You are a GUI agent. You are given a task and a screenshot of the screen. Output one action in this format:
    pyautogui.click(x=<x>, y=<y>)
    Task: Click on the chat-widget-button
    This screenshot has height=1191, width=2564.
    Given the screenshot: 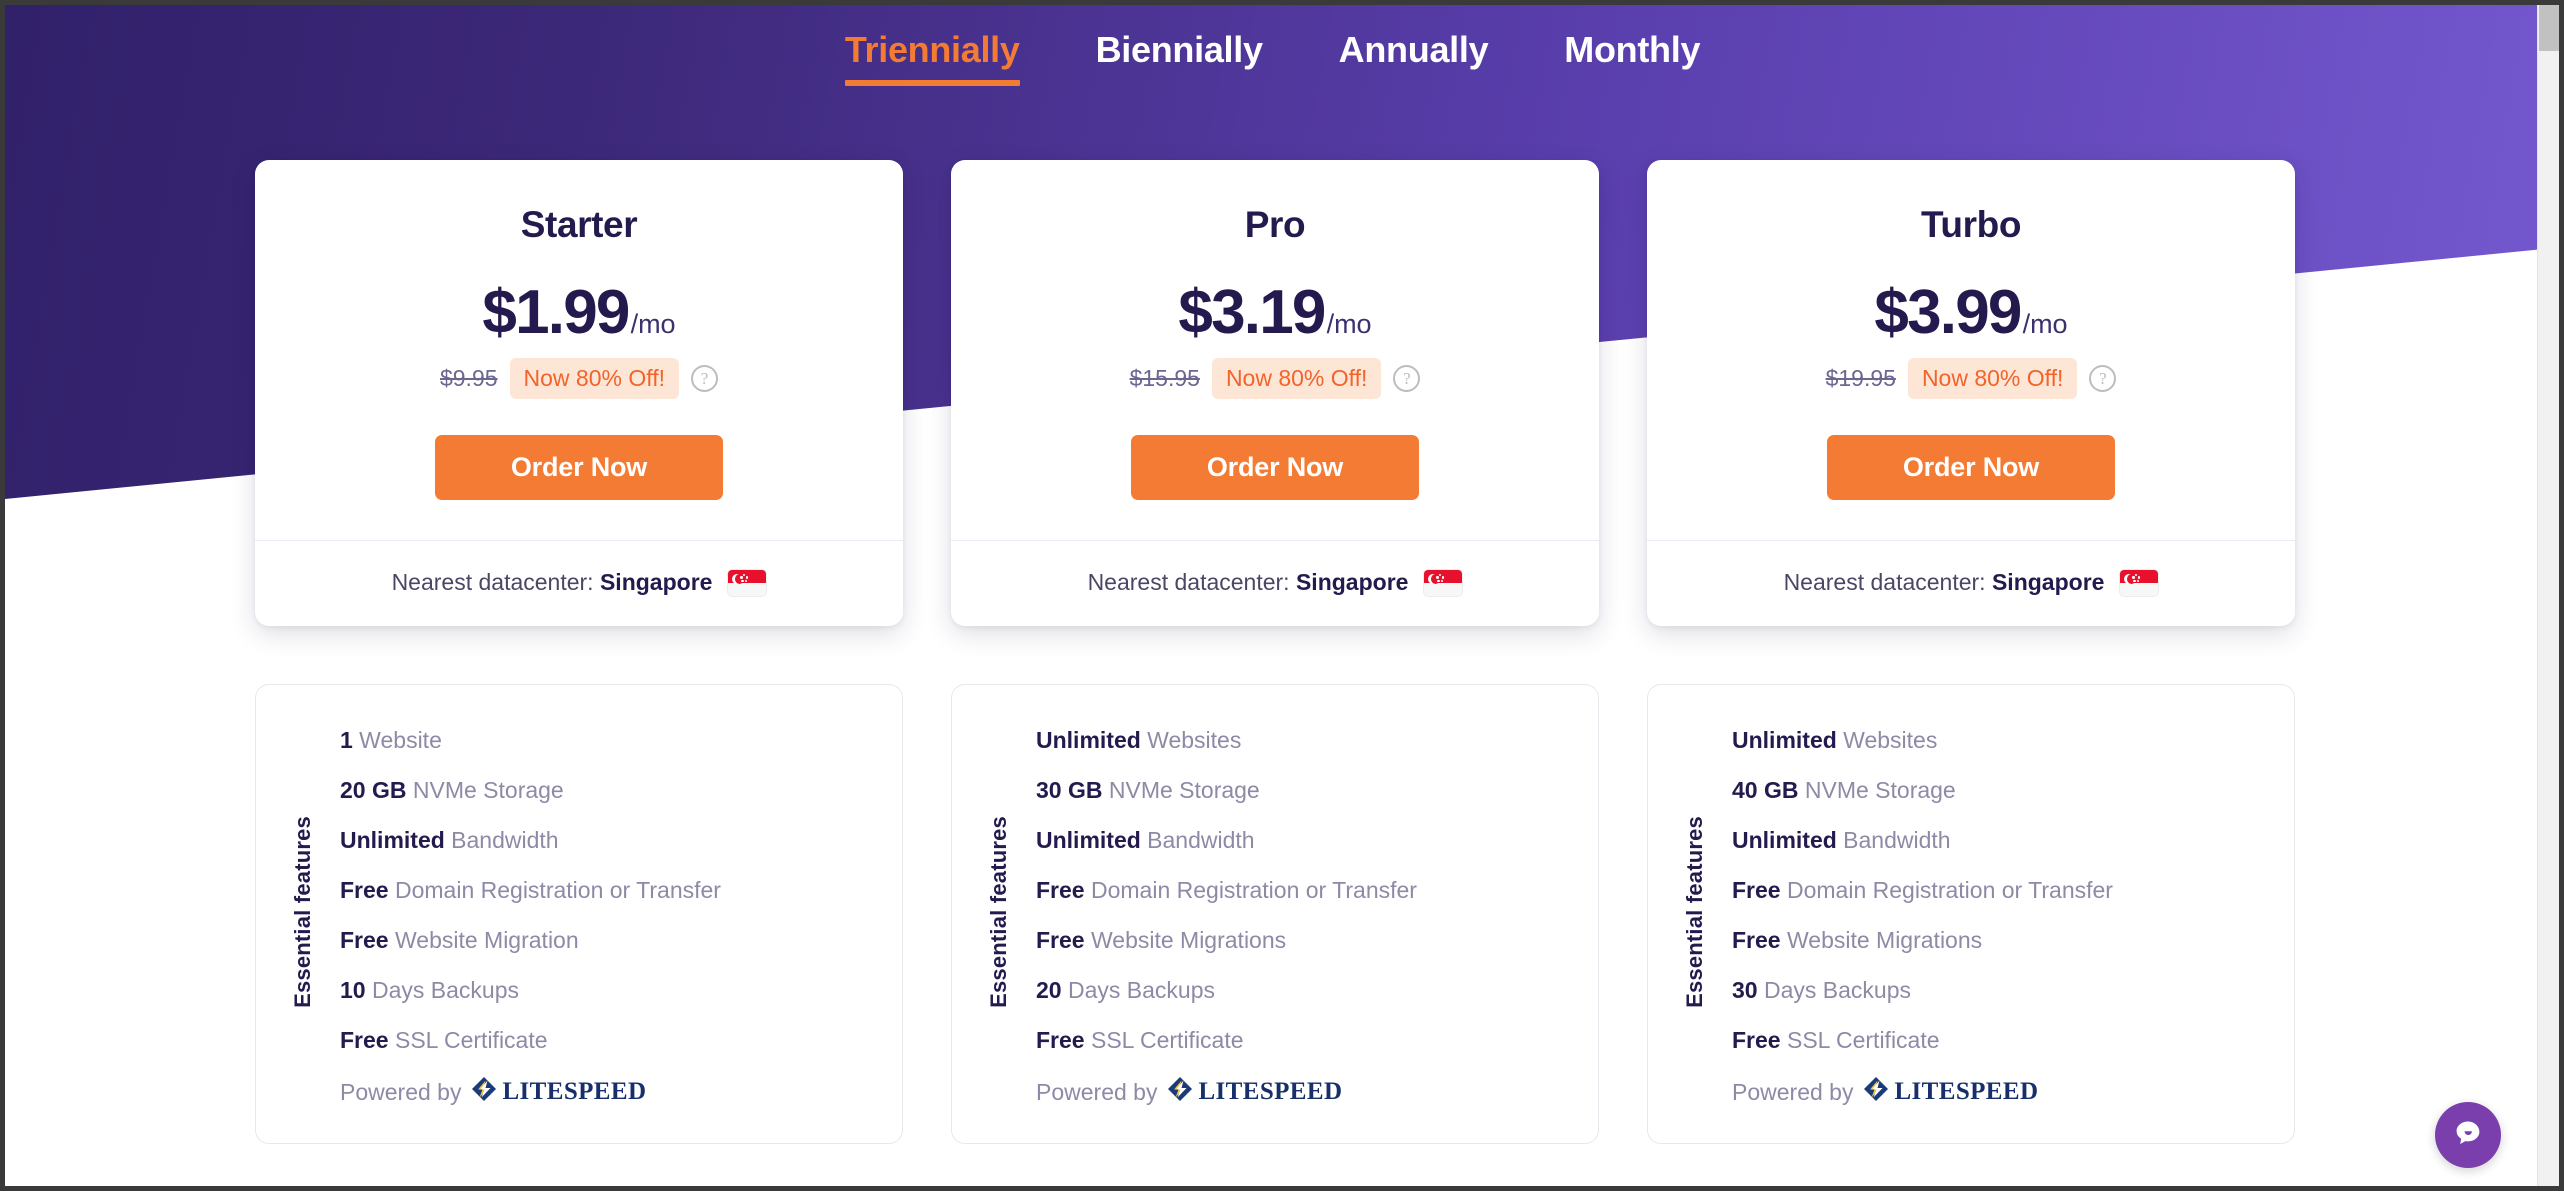 What is the action you would take?
    pyautogui.click(x=2468, y=1135)
    